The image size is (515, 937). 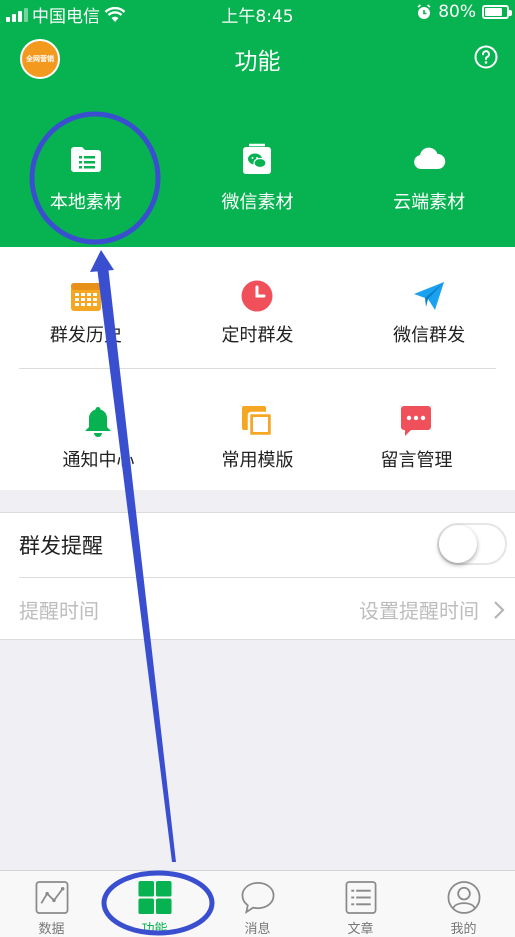 I want to click on tab-message-label: 消息, so click(x=257, y=929).